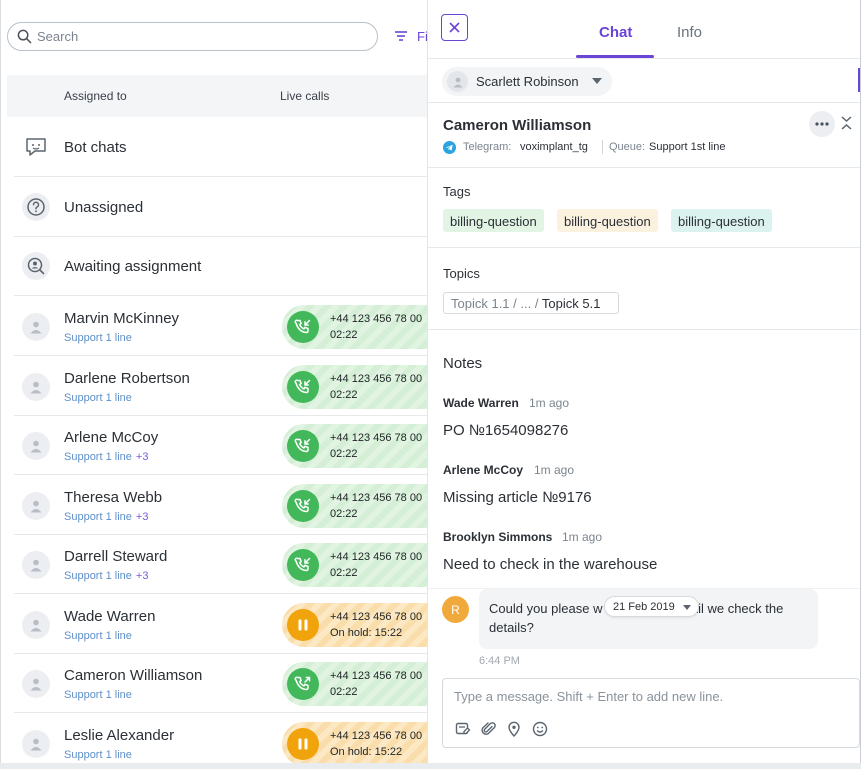  Describe the element at coordinates (487, 147) in the screenshot. I see `channel-label: Telegram:` at that location.